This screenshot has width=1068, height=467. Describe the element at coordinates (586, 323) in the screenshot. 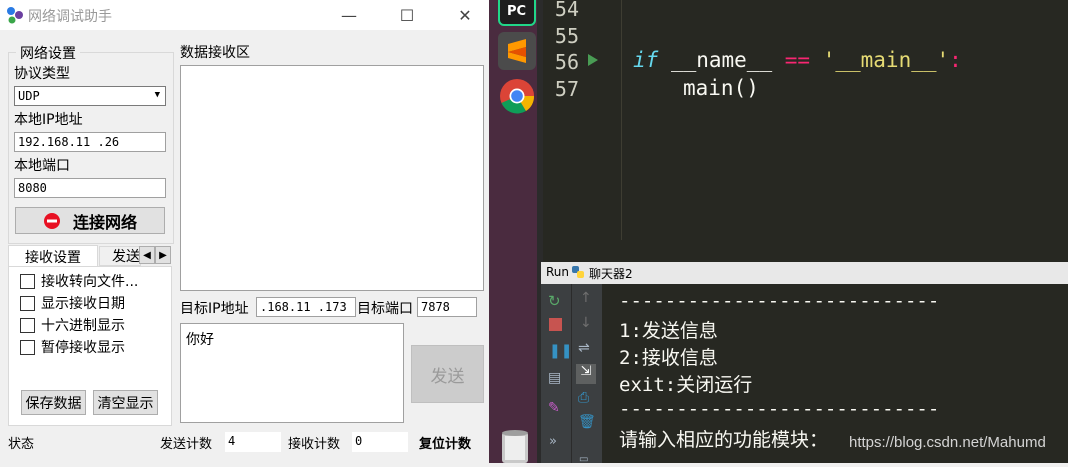

I see `down-arrow-icon: ↓` at that location.